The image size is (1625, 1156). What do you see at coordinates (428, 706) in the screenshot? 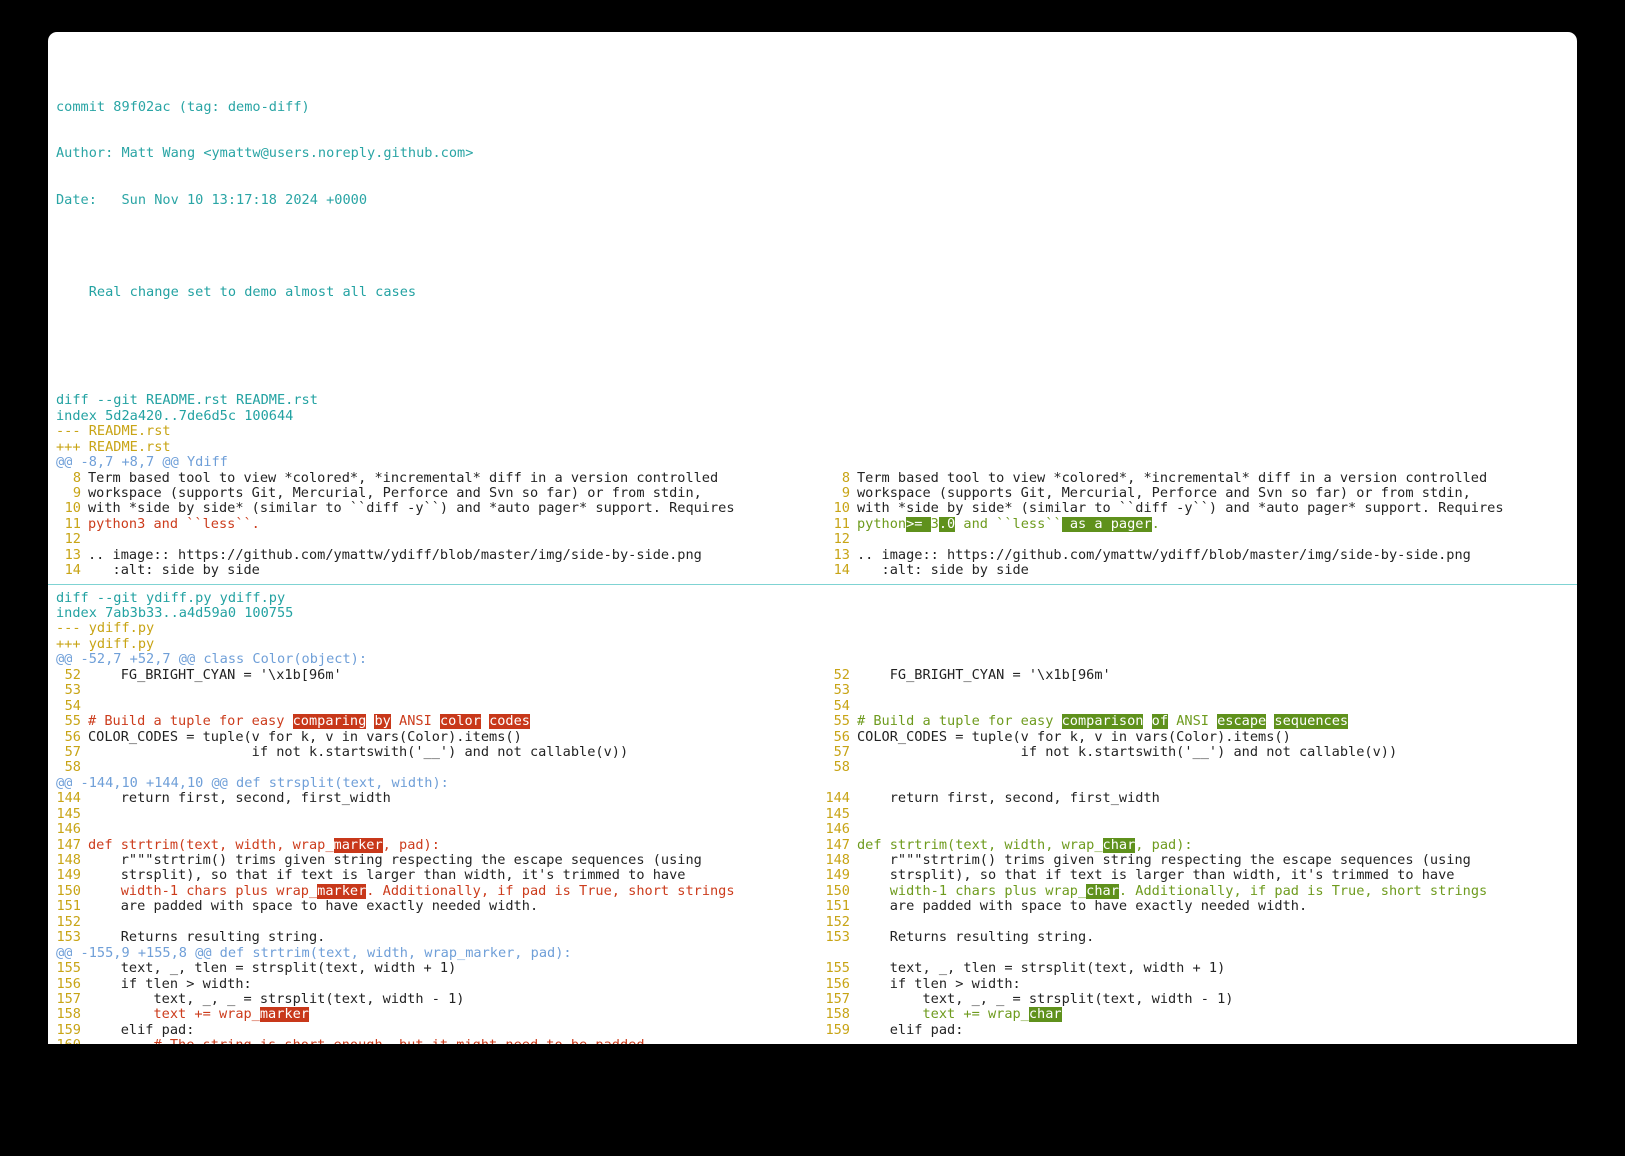
I see `left-pane-cell: 54` at bounding box center [428, 706].